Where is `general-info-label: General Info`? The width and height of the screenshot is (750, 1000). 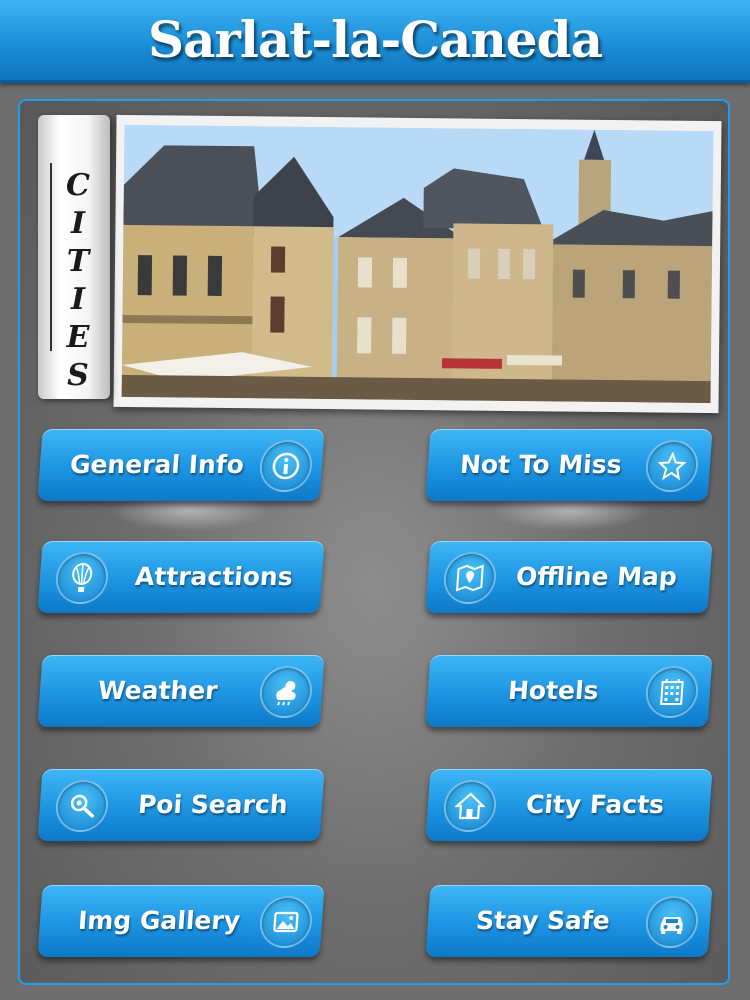
general-info-label: General Info is located at coordinates (157, 464).